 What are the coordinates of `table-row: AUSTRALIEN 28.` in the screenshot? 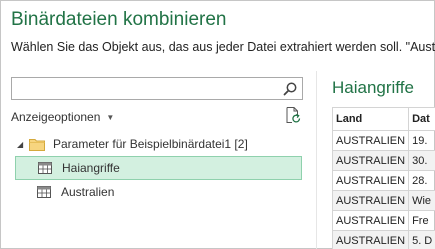 It's located at (383, 180).